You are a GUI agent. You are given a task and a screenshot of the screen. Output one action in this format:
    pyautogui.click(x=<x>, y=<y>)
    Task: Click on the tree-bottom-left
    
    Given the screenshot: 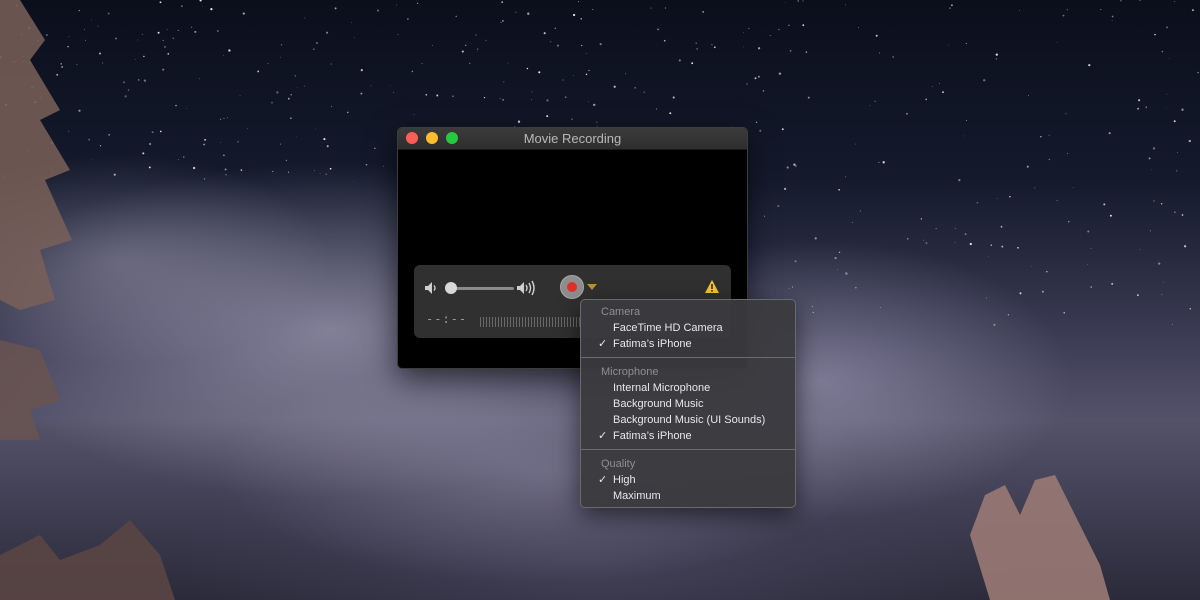 What is the action you would take?
    pyautogui.click(x=87, y=560)
    